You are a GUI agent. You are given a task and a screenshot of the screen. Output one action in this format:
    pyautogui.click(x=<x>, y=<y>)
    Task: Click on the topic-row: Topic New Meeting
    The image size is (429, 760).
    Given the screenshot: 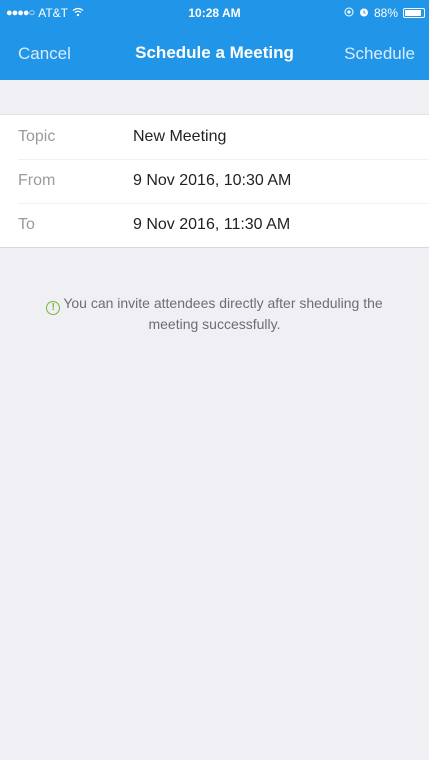 What is the action you would take?
    pyautogui.click(x=214, y=137)
    